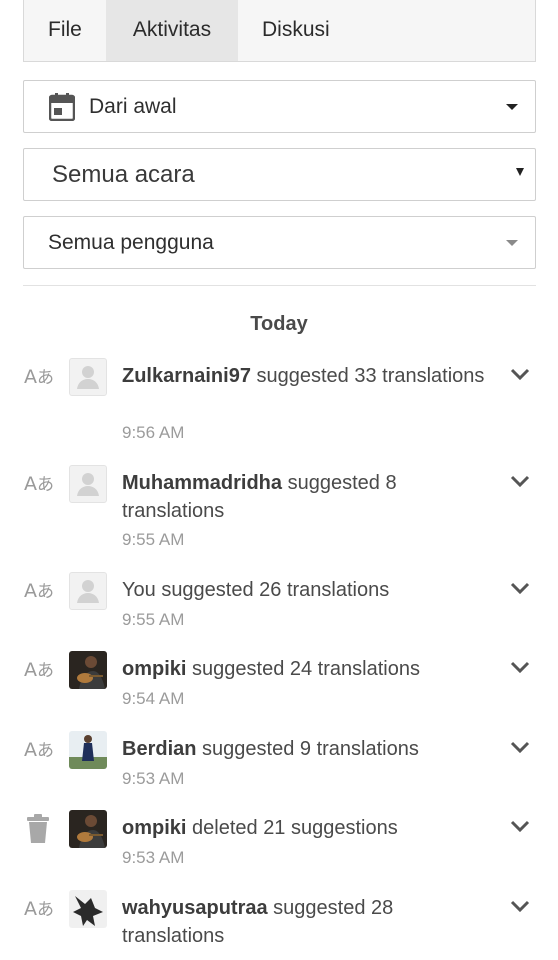 The image size is (558, 960). Describe the element at coordinates (62, 106) in the screenshot. I see `calendar-icon` at that location.